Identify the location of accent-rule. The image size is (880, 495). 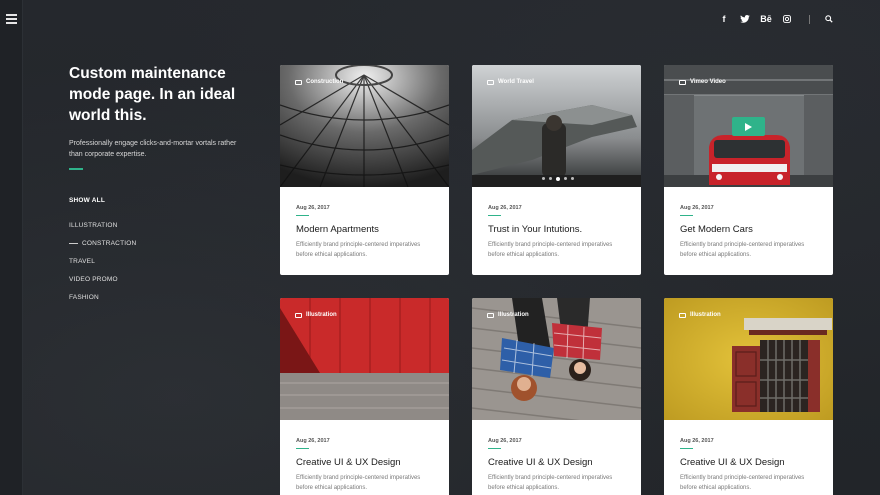
(76, 169).